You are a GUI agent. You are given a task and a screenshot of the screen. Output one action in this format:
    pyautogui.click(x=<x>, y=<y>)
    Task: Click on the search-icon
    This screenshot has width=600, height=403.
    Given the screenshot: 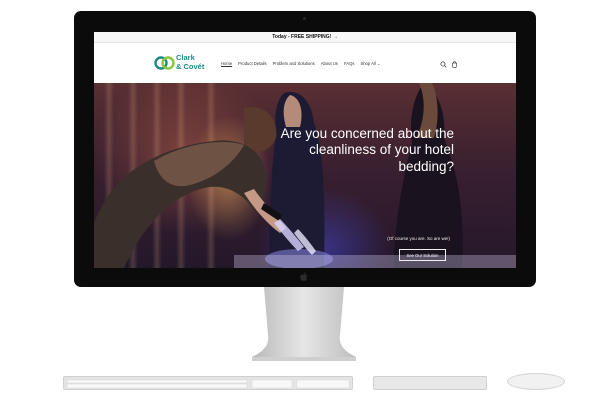 What is the action you would take?
    pyautogui.click(x=443, y=64)
    